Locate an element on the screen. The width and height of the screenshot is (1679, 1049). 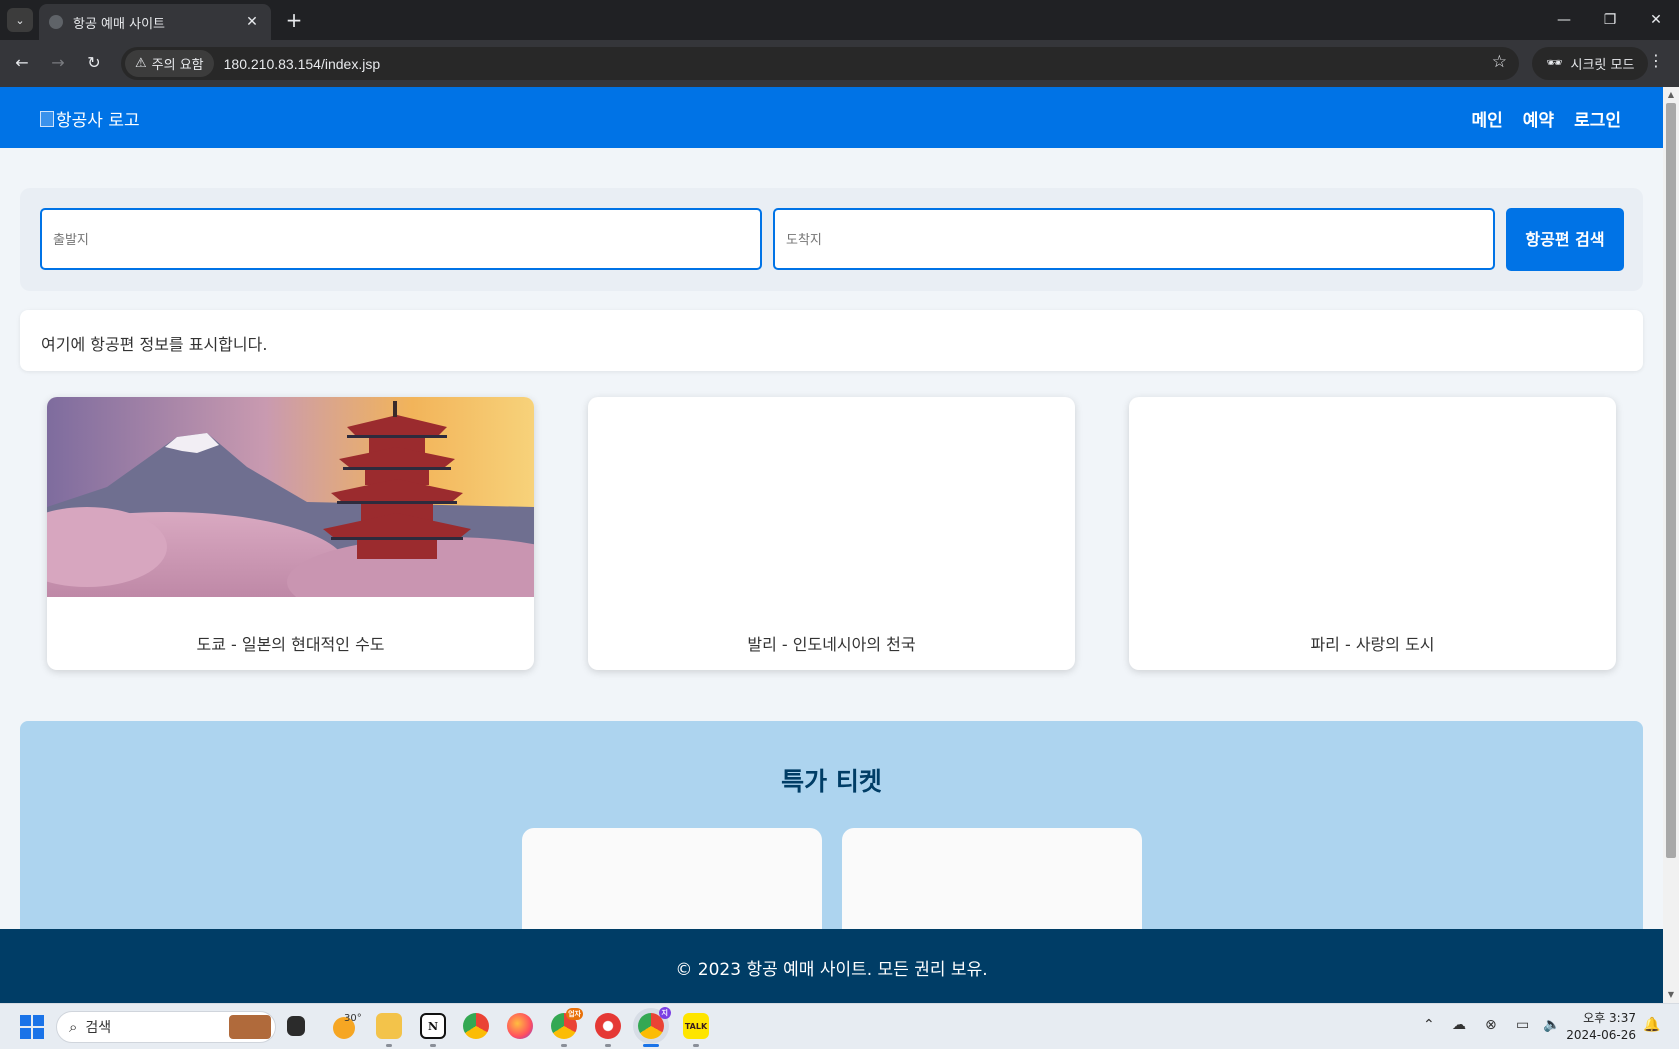
notification-bell-icon: 🔔 is located at coordinates (1651, 1025).